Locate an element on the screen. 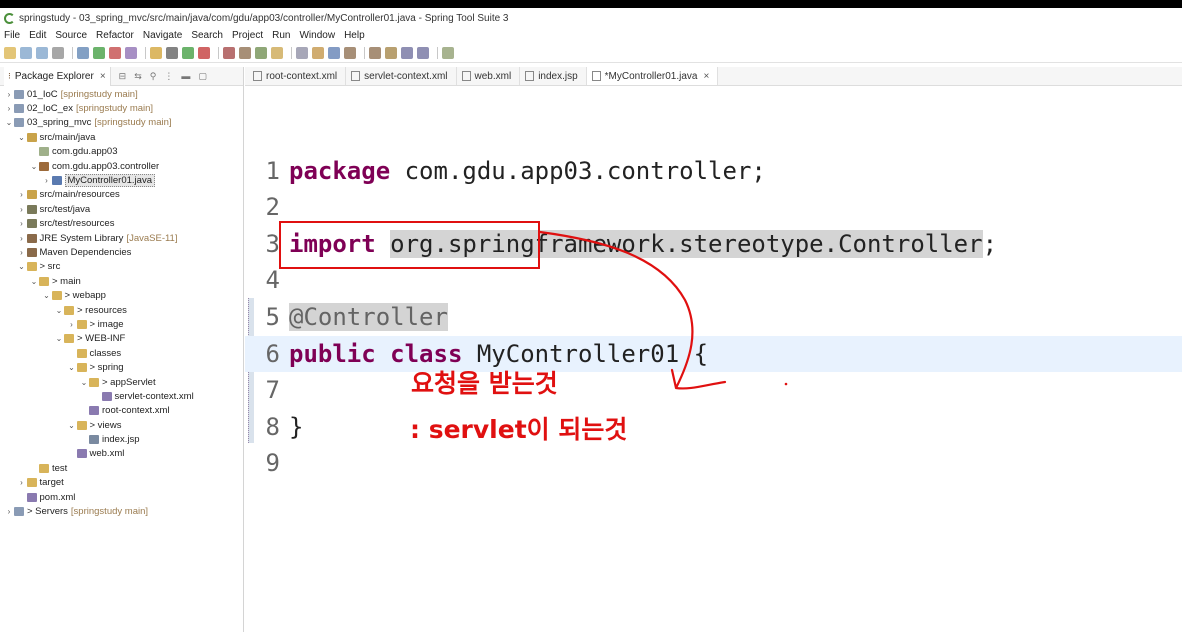  view-menu-icon: ⋮ is located at coordinates (168, 76).